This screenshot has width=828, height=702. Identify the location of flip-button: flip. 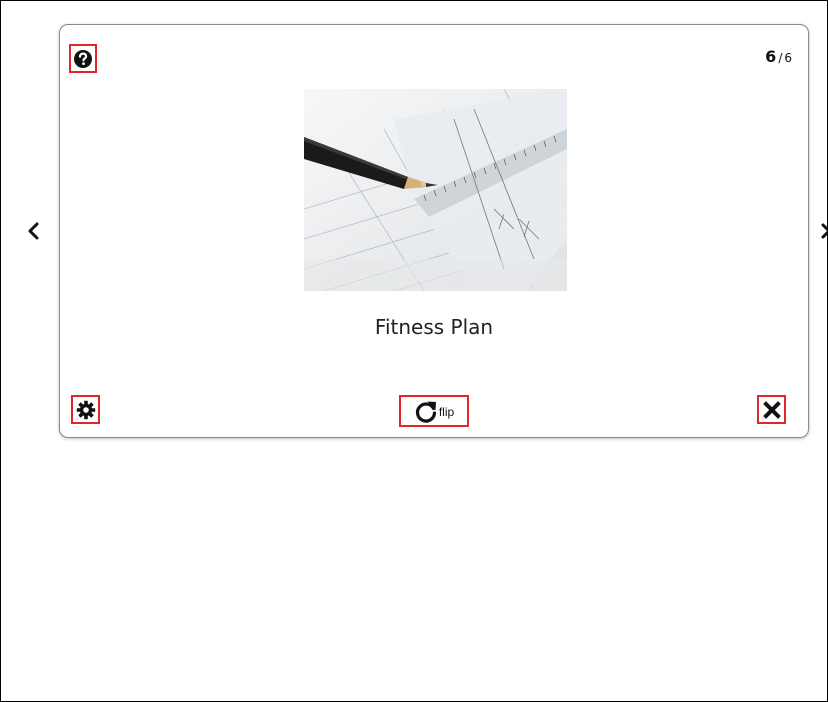
(434, 411).